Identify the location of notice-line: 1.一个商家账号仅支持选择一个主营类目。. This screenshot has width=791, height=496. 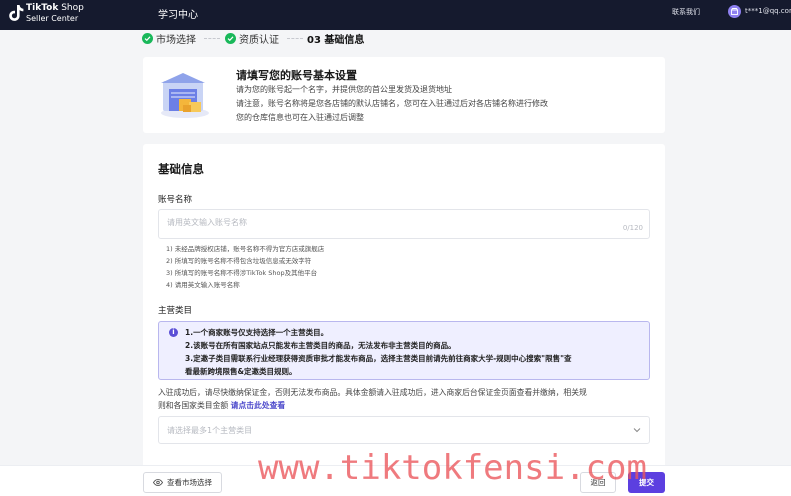
(257, 332).